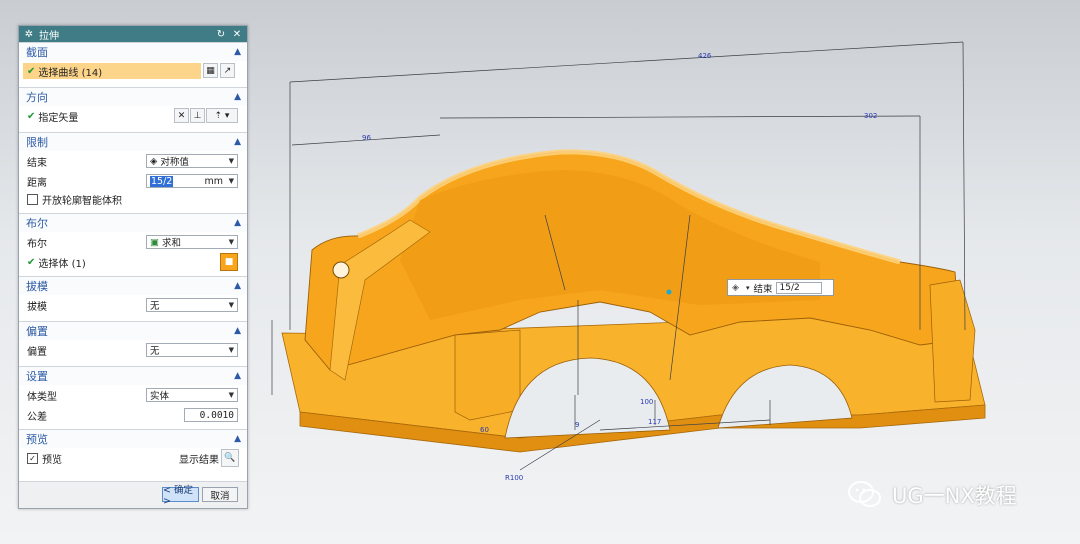 The height and width of the screenshot is (544, 1080). Describe the element at coordinates (133, 242) in the screenshot. I see `boolean-row: 布尔 ▣ 求和 ▼` at that location.